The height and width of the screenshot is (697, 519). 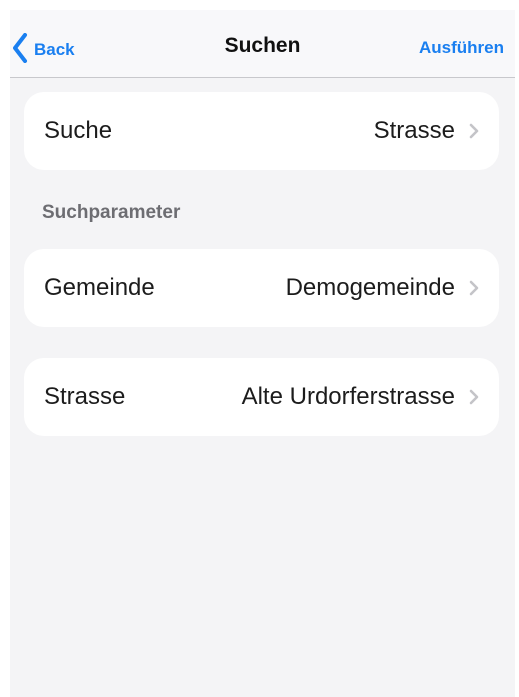 I want to click on street-cell: Strasse Alte Urdorferstrasse, so click(x=261, y=397).